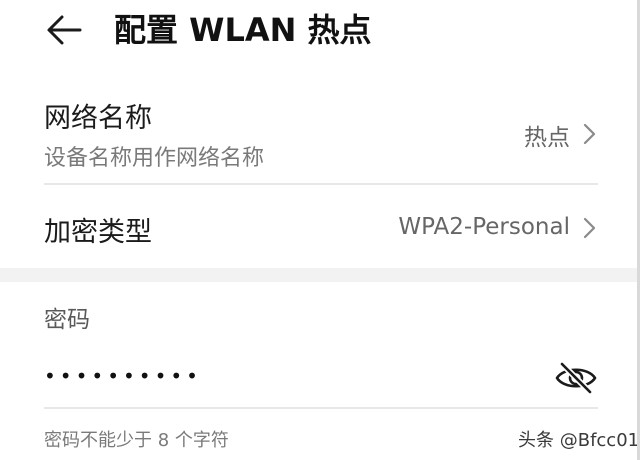  Describe the element at coordinates (321, 184) in the screenshot. I see `row-divider` at that location.